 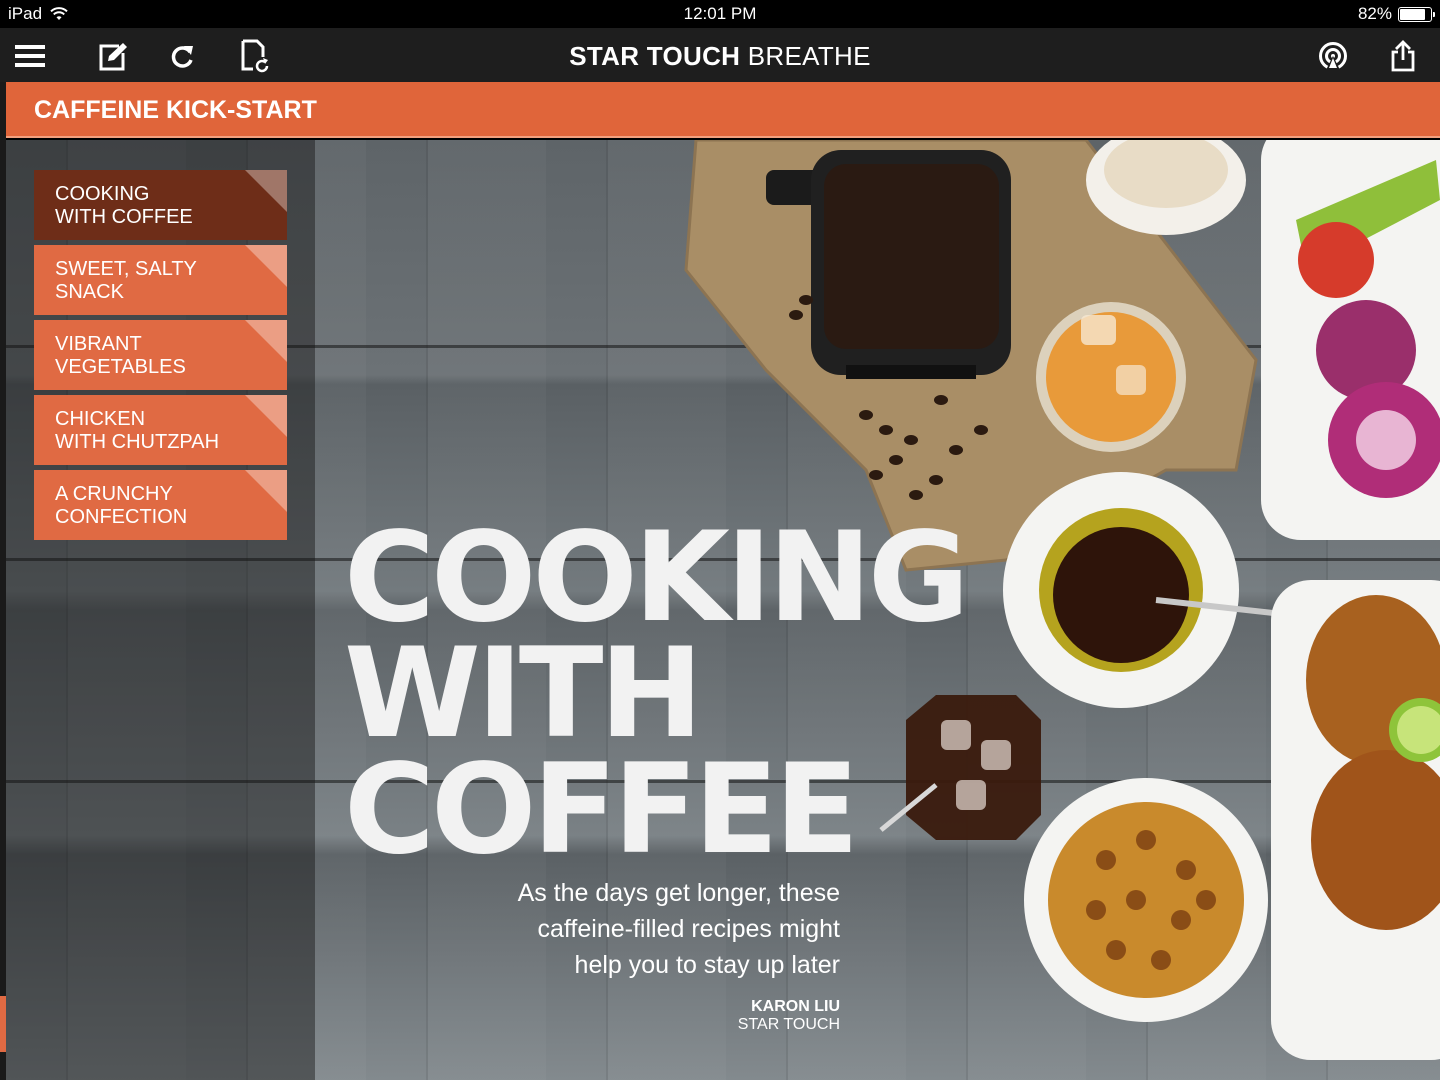 I want to click on nav-item-line: COOKING, so click(x=102, y=194).